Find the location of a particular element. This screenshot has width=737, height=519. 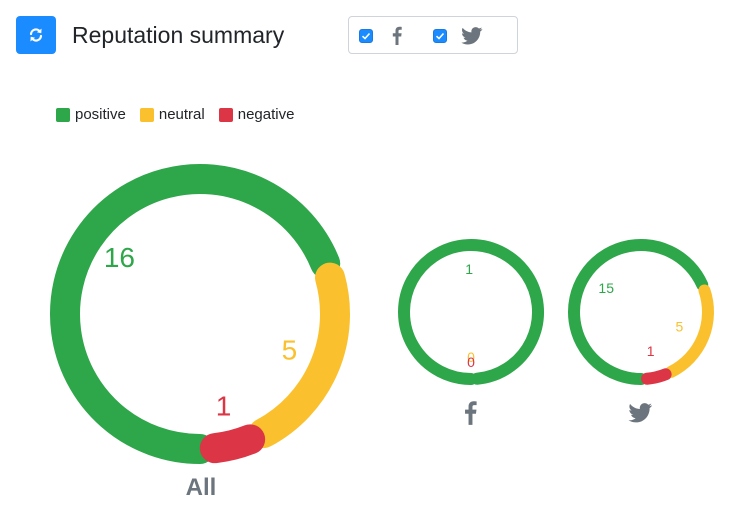

twitter-negative-value-label: 1 is located at coordinates (651, 351).